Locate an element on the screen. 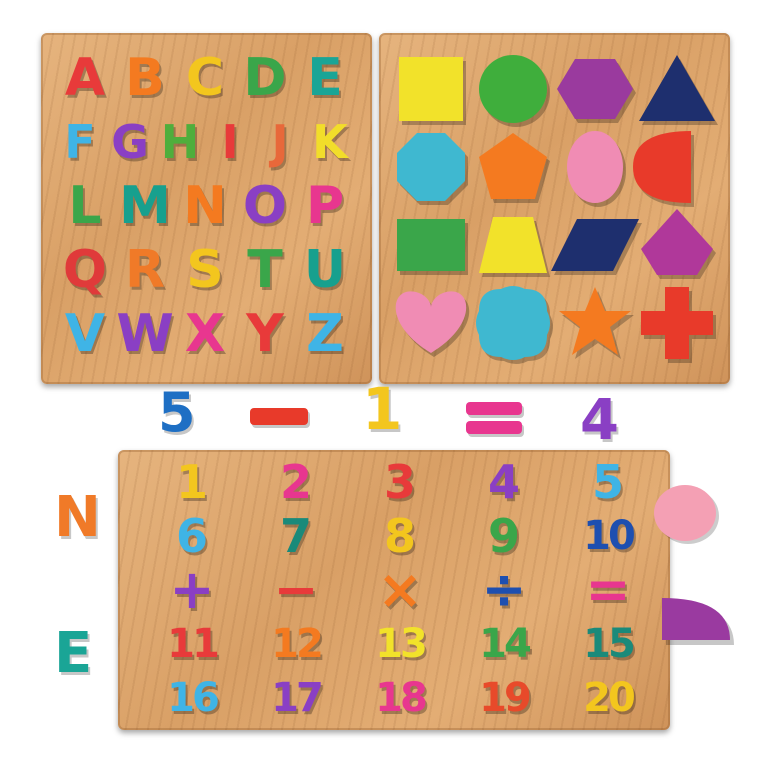 The image size is (768, 768). loose-letter-e: E is located at coordinates (73, 654).